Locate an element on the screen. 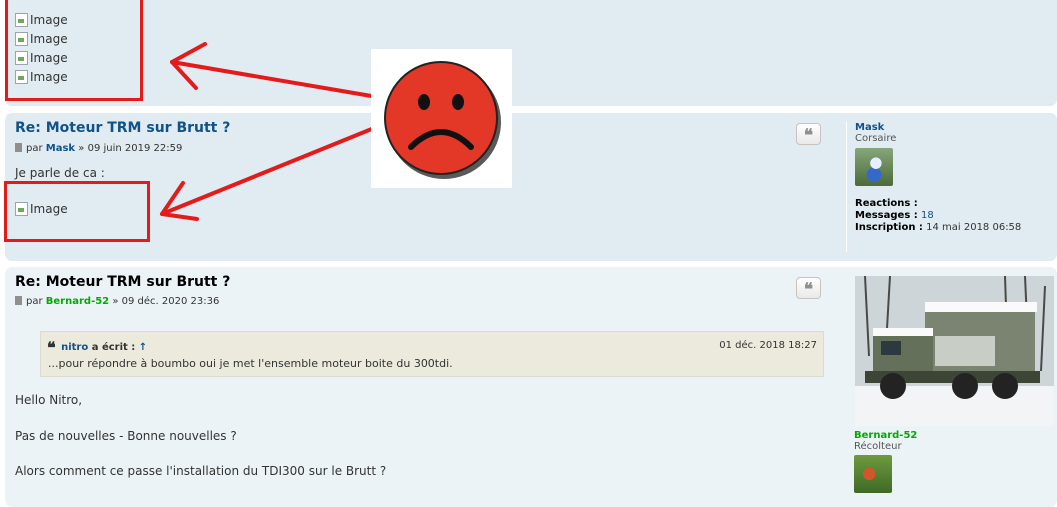 This screenshot has width=1057, height=507. annotation-arrows is located at coordinates (272, 131).